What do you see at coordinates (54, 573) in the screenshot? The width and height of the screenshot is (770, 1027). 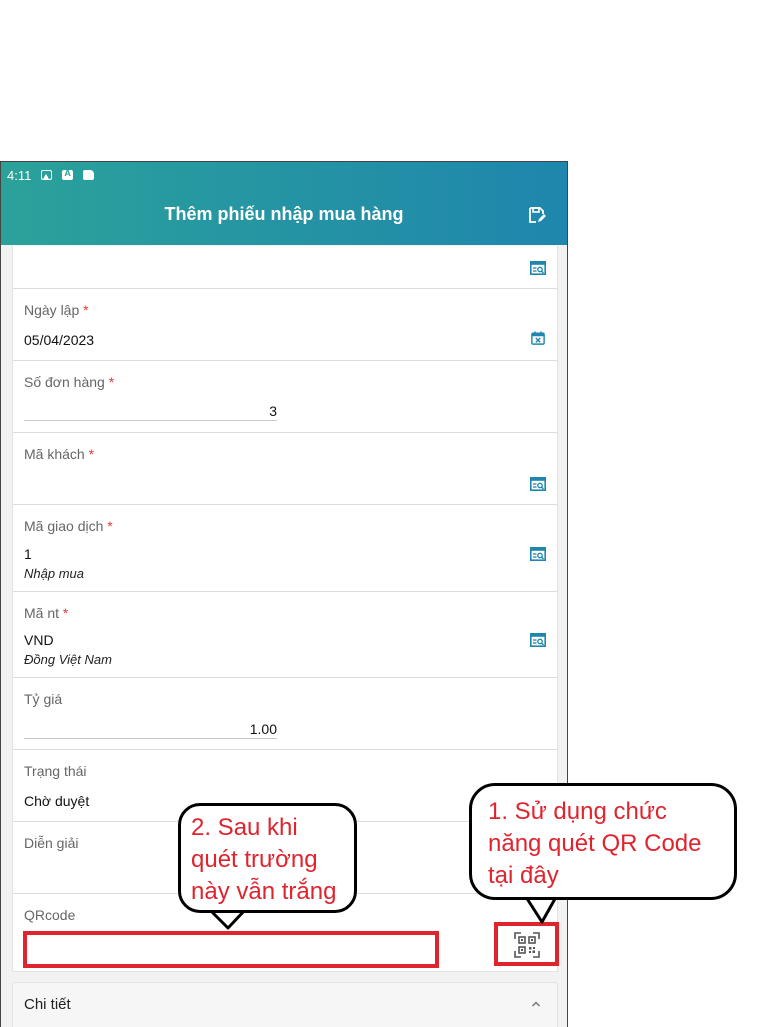 I see `transaction-code-desc: Nhập mua` at bounding box center [54, 573].